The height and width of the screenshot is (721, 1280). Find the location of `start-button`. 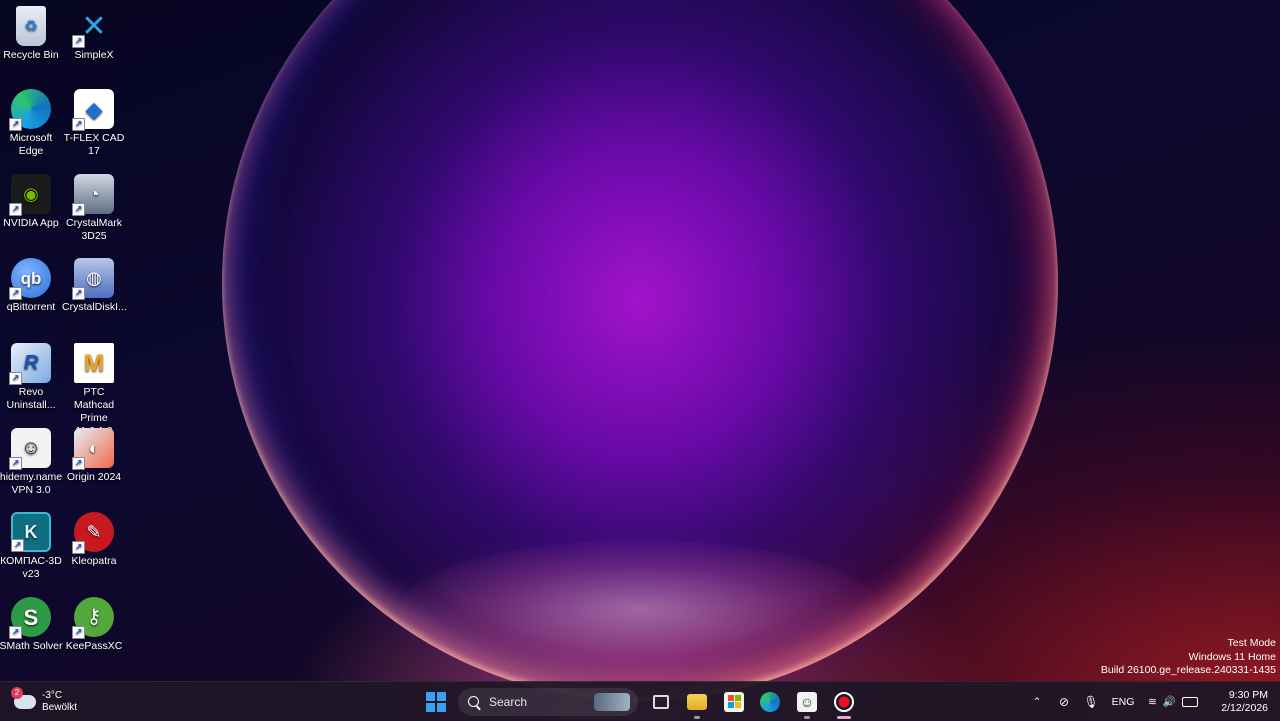

start-button is located at coordinates (436, 701).